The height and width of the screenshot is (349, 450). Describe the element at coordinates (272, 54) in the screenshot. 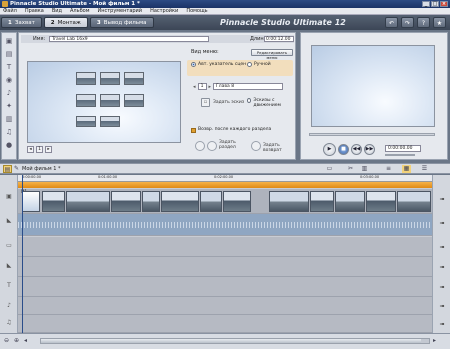

I see `edit-menu-button: Редактировать меню` at that location.